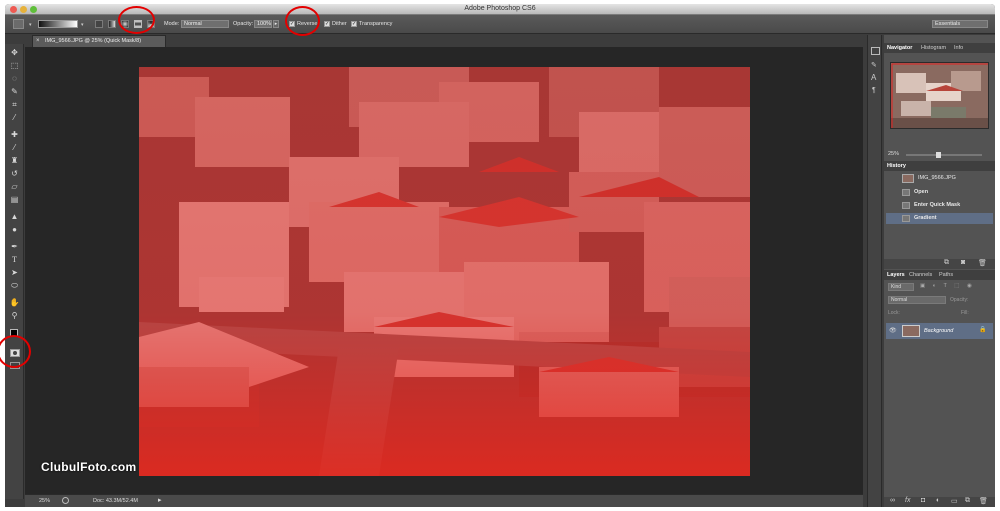 The width and height of the screenshot is (1000, 511). What do you see at coordinates (939, 192) in the screenshot?
I see `history-step: Open` at bounding box center [939, 192].